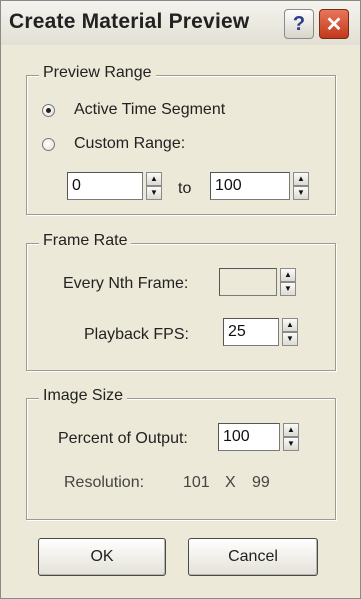 This screenshot has width=361, height=599. Describe the element at coordinates (123, 438) in the screenshot. I see `percent-of-output-label: Percent of Output:` at that location.